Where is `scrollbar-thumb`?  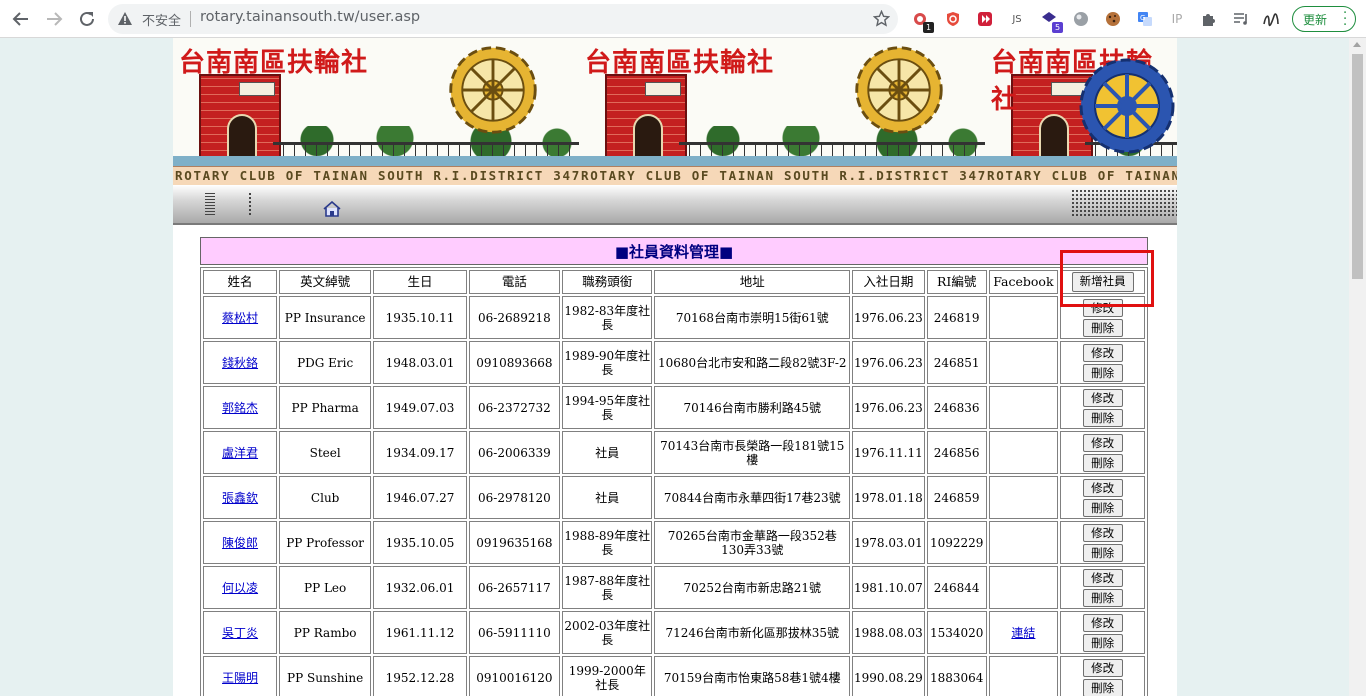 scrollbar-thumb is located at coordinates (1357, 166).